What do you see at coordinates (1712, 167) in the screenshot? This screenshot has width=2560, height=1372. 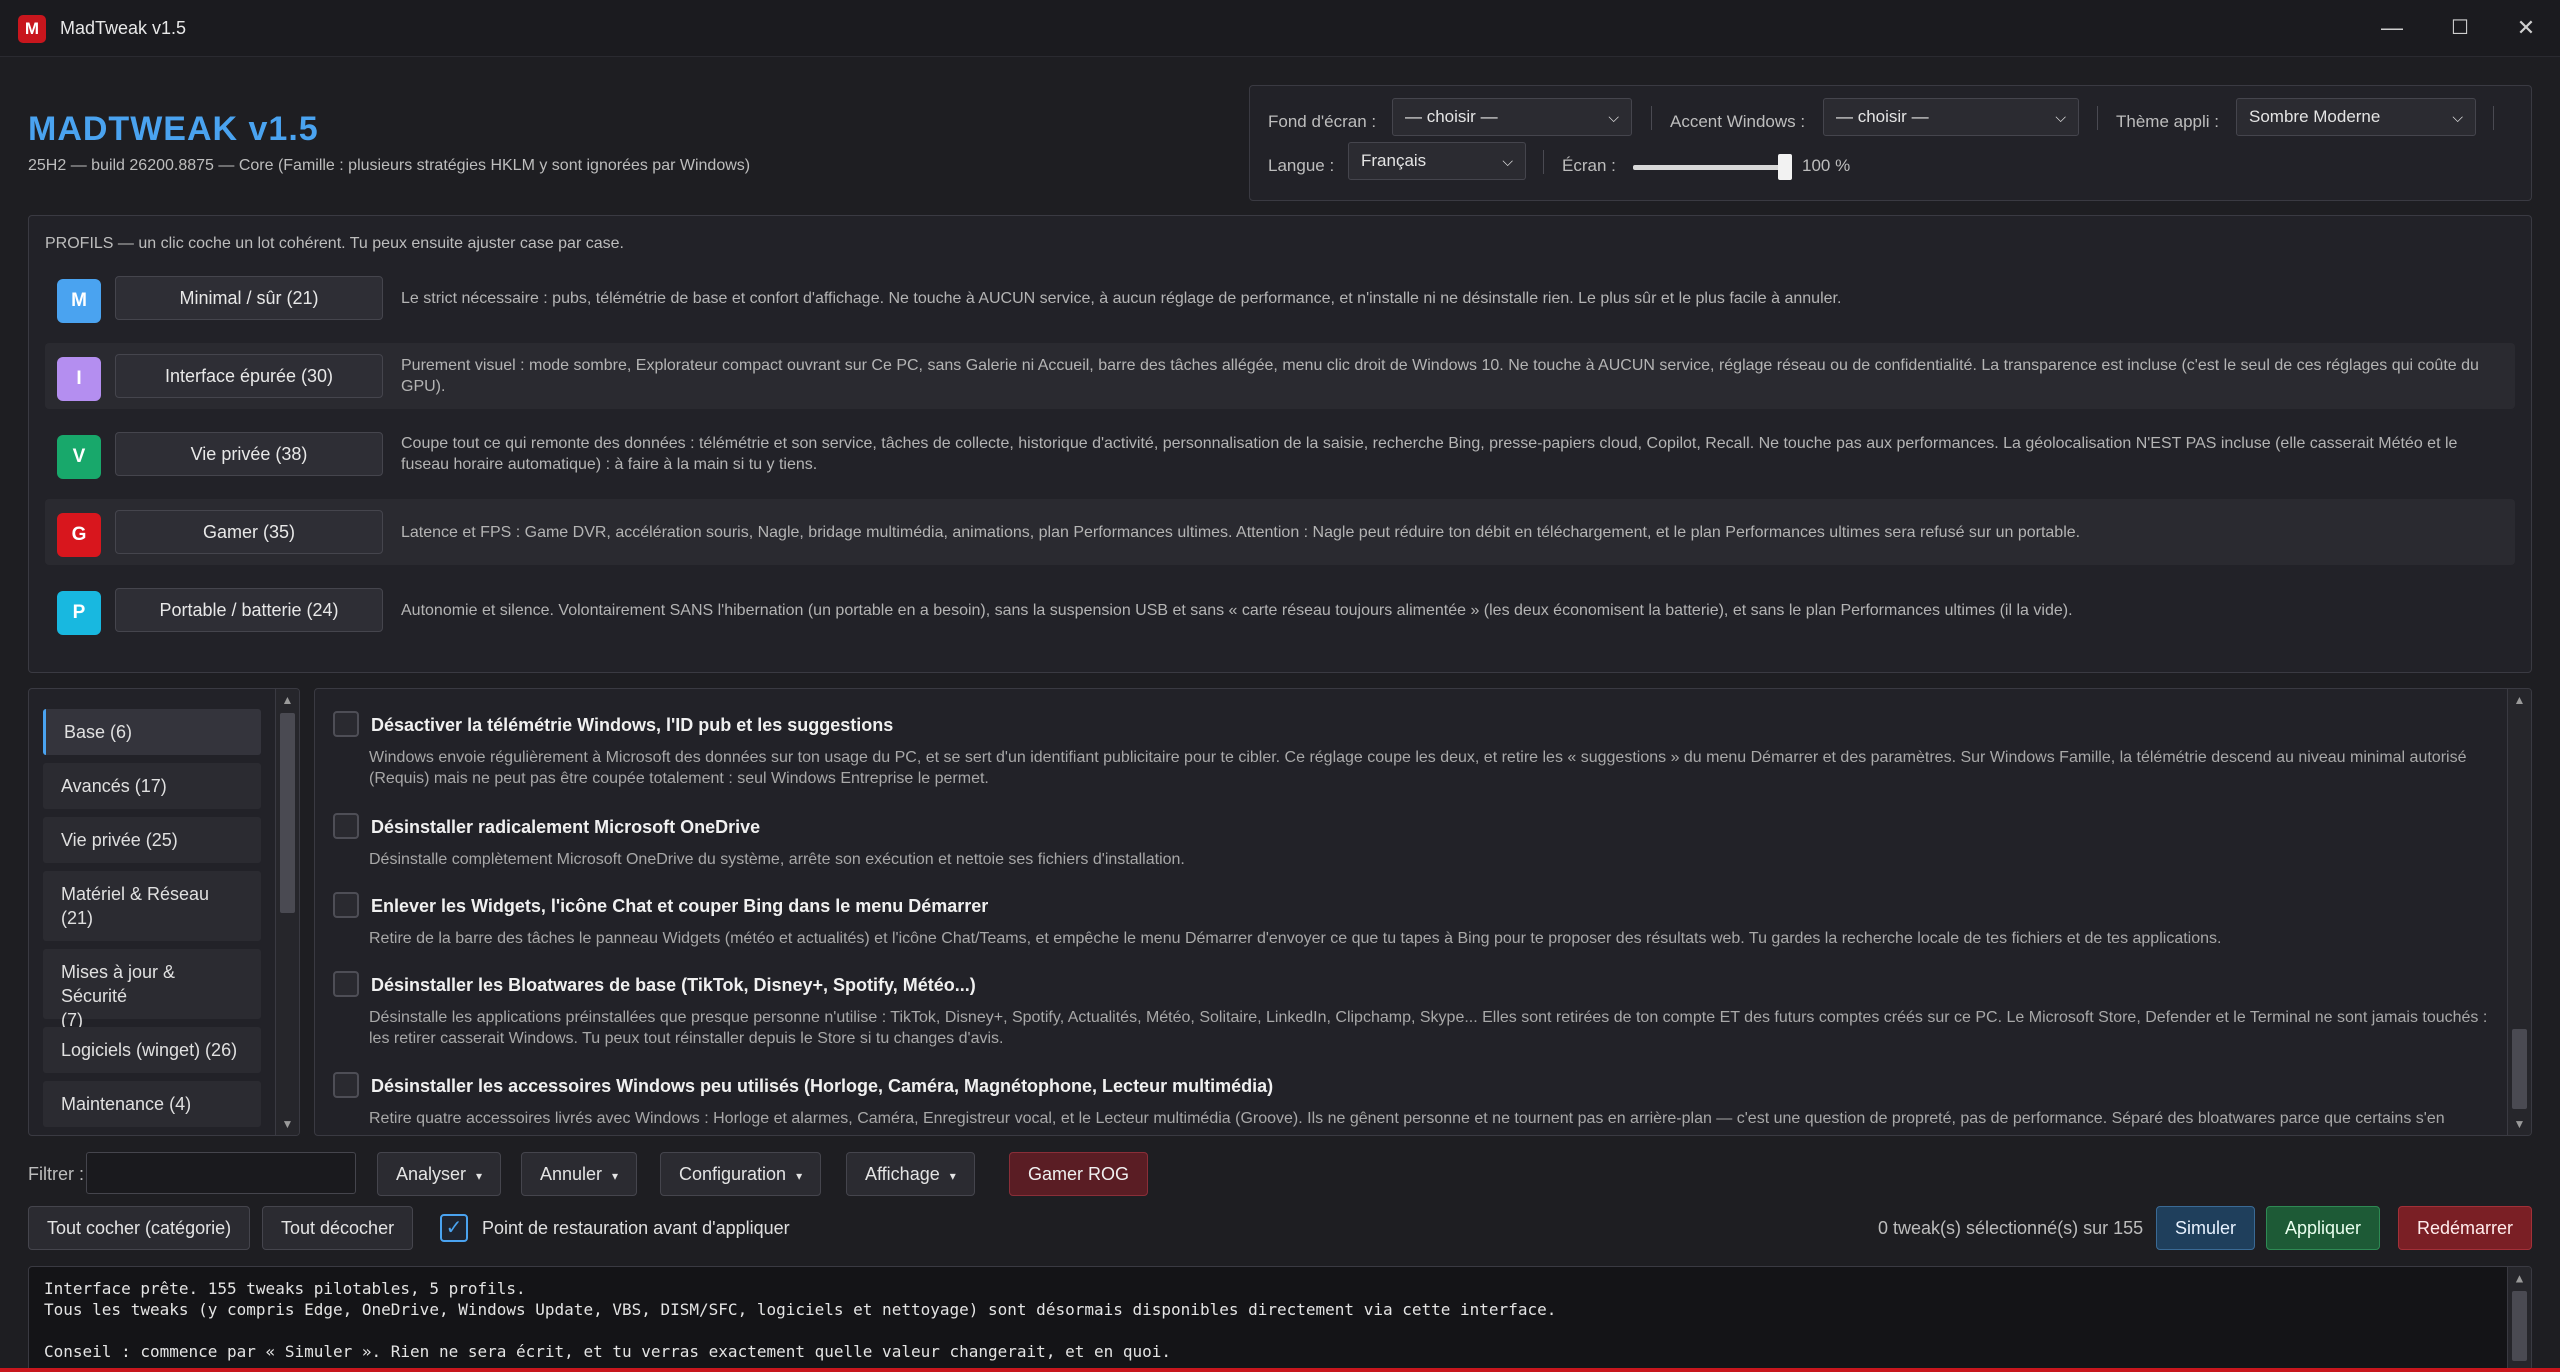 I see `screen-scale-slider` at bounding box center [1712, 167].